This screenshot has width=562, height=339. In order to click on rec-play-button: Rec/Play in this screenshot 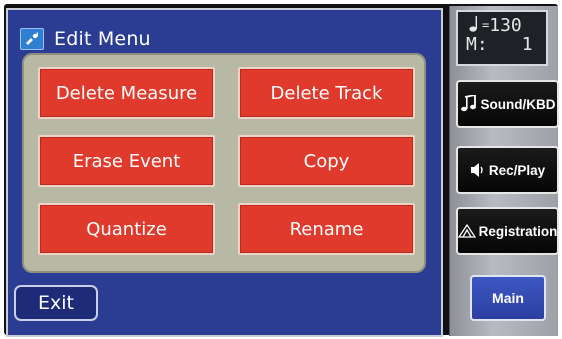, I will do `click(507, 170)`.